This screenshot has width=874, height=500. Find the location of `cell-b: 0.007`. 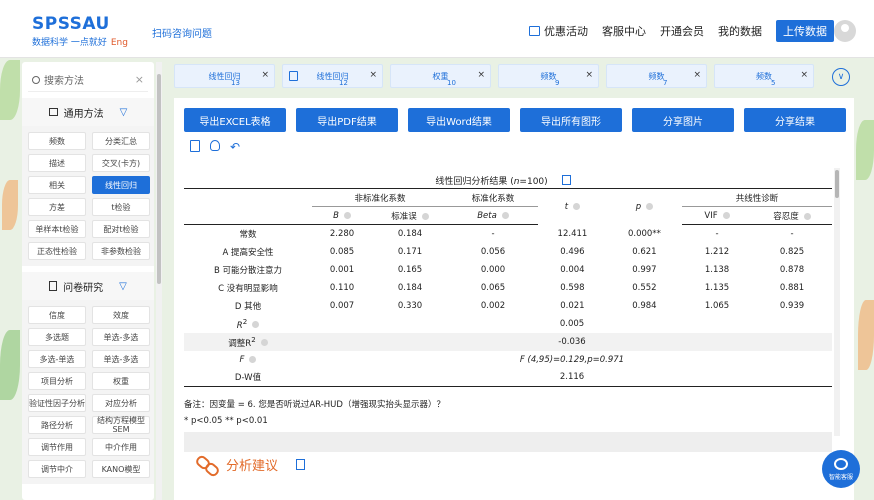

cell-b: 0.007 is located at coordinates (342, 305).